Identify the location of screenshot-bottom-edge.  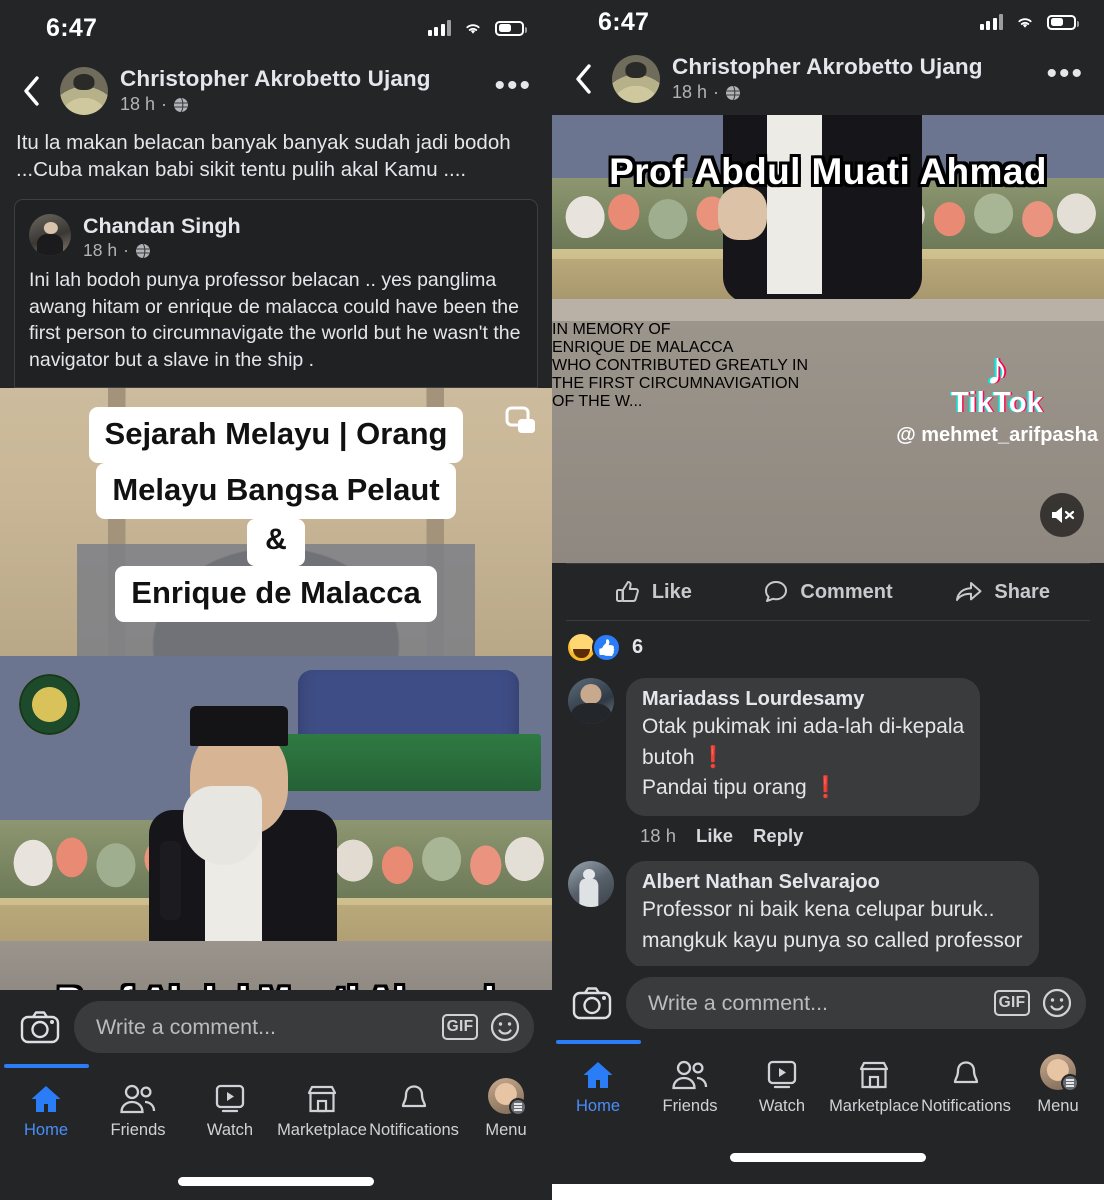
(828, 1192).